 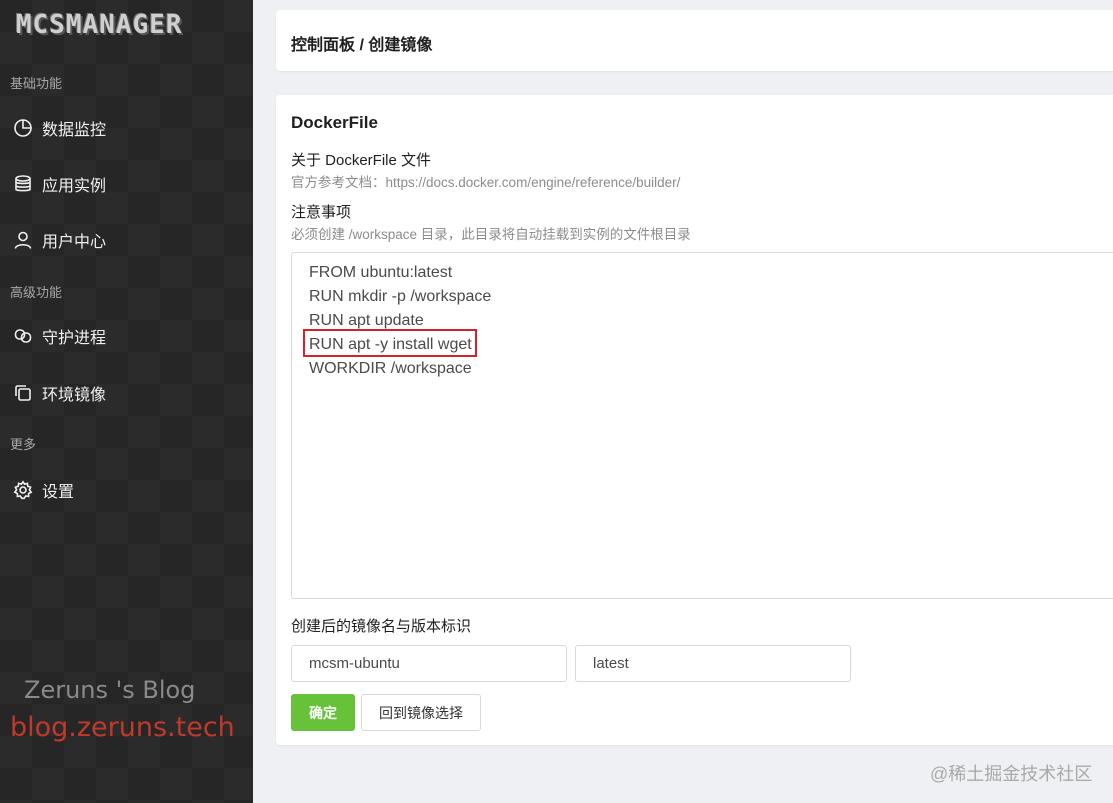 What do you see at coordinates (74, 242) in the screenshot?
I see `sidebar-item-label: 用户中心` at bounding box center [74, 242].